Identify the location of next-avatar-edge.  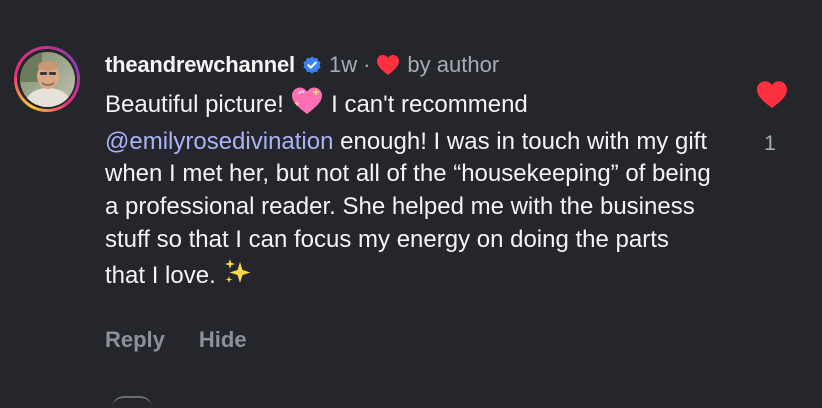
(132, 402).